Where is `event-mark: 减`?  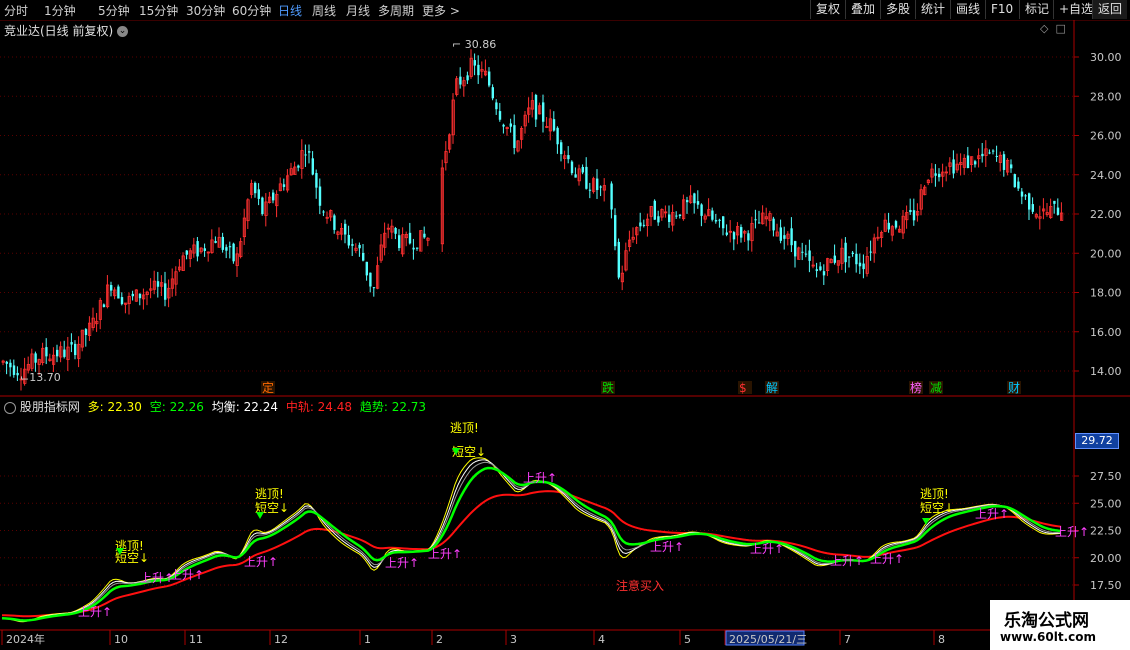 event-mark: 减 is located at coordinates (936, 388).